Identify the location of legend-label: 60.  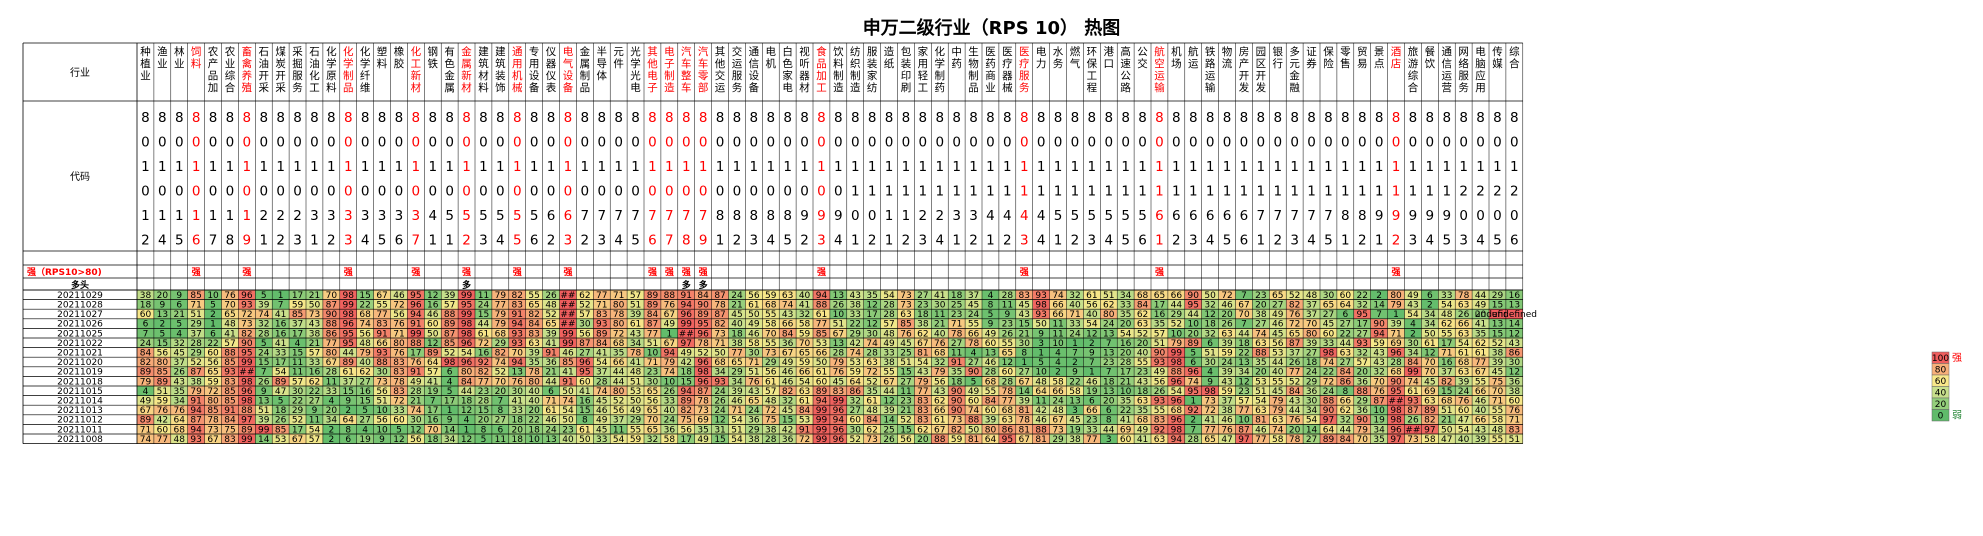
(1941, 382).